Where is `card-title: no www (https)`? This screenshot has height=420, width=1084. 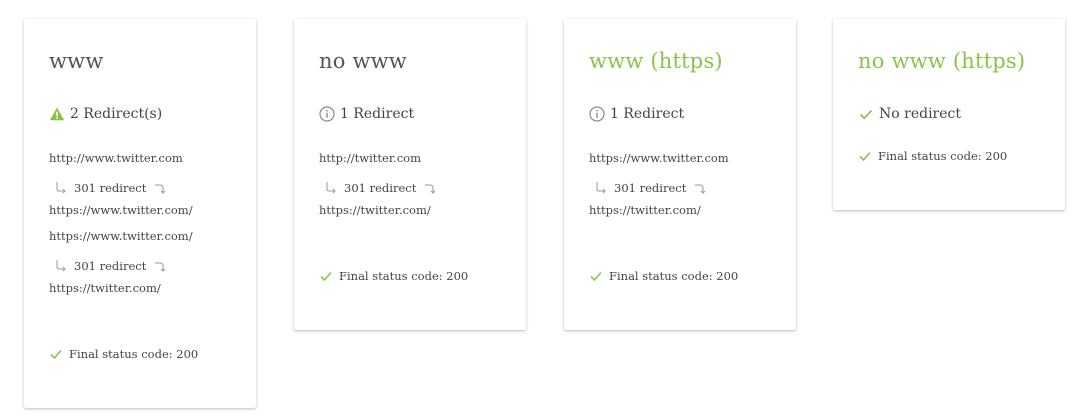
card-title: no www (https) is located at coordinates (942, 61).